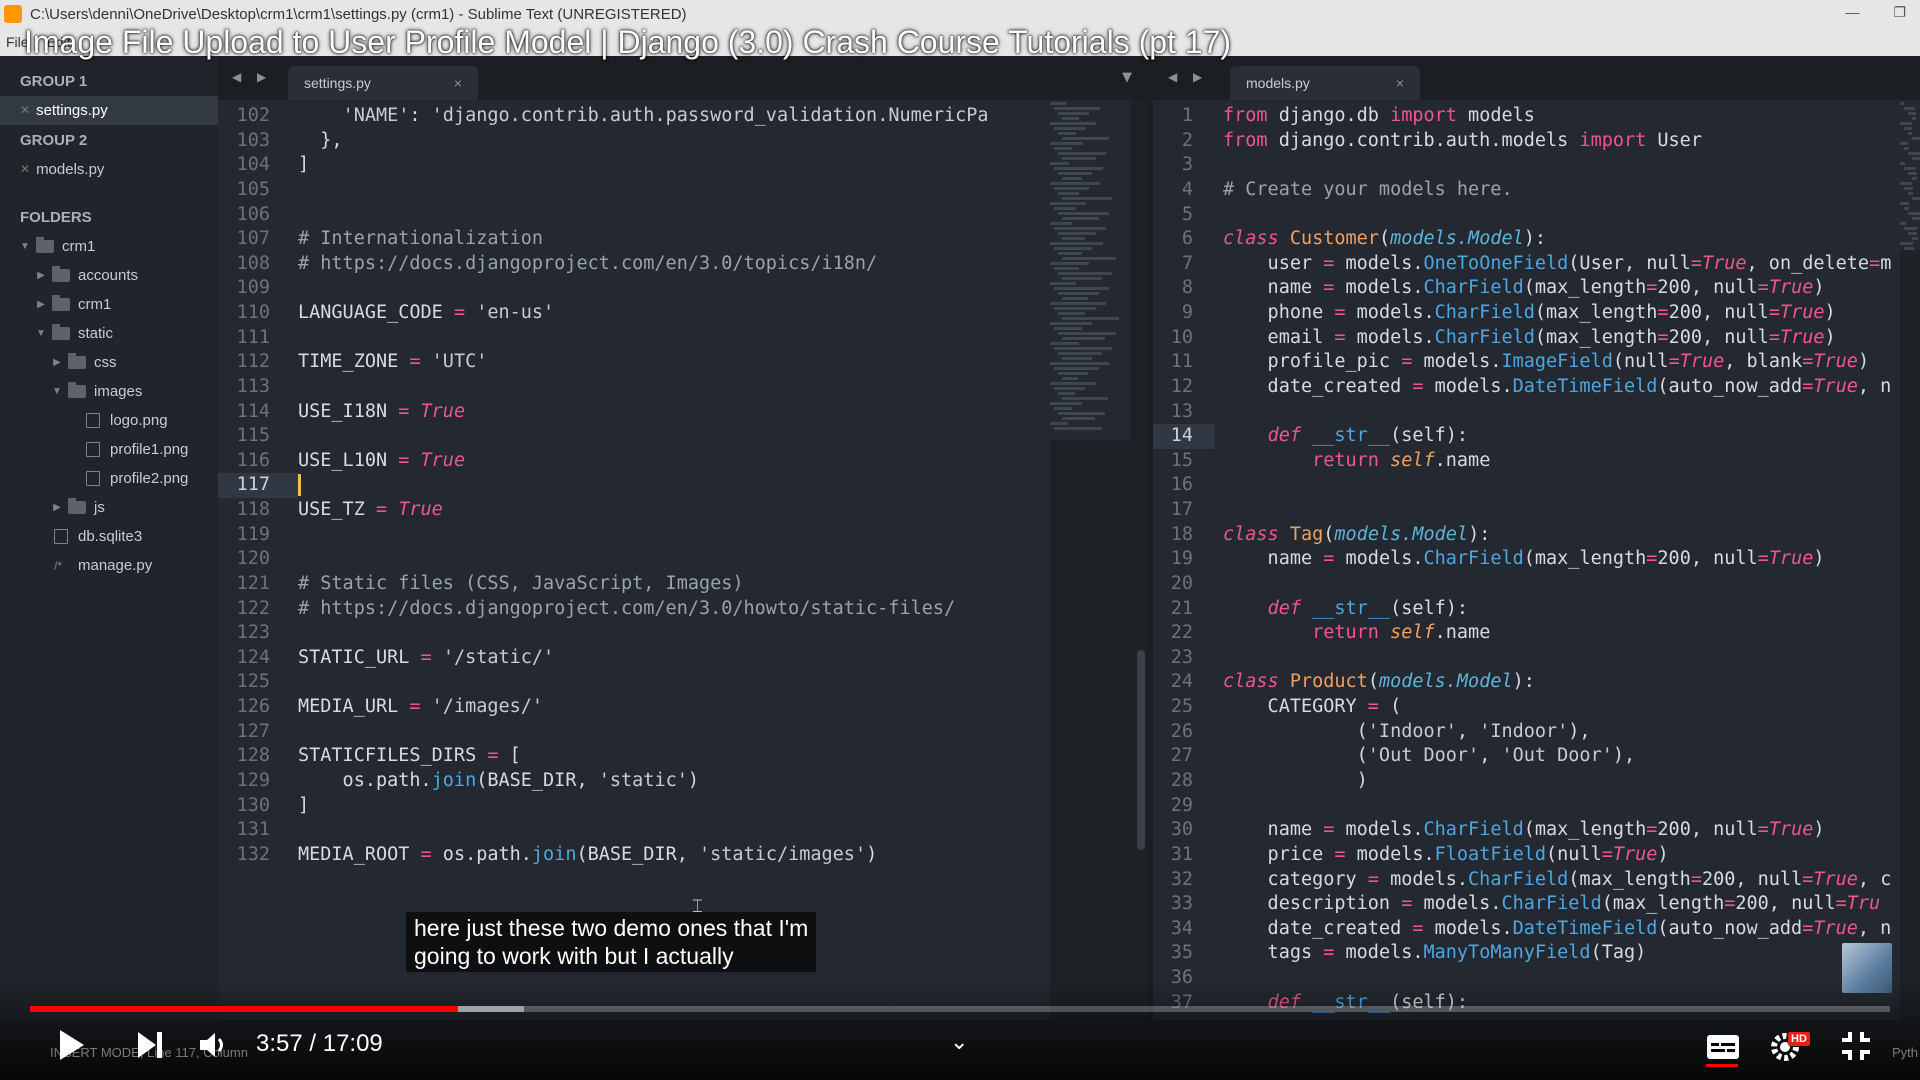 The height and width of the screenshot is (1080, 1920). I want to click on code-line: 110 LANGUAGE_CODE = 'en-us', so click(634, 313).